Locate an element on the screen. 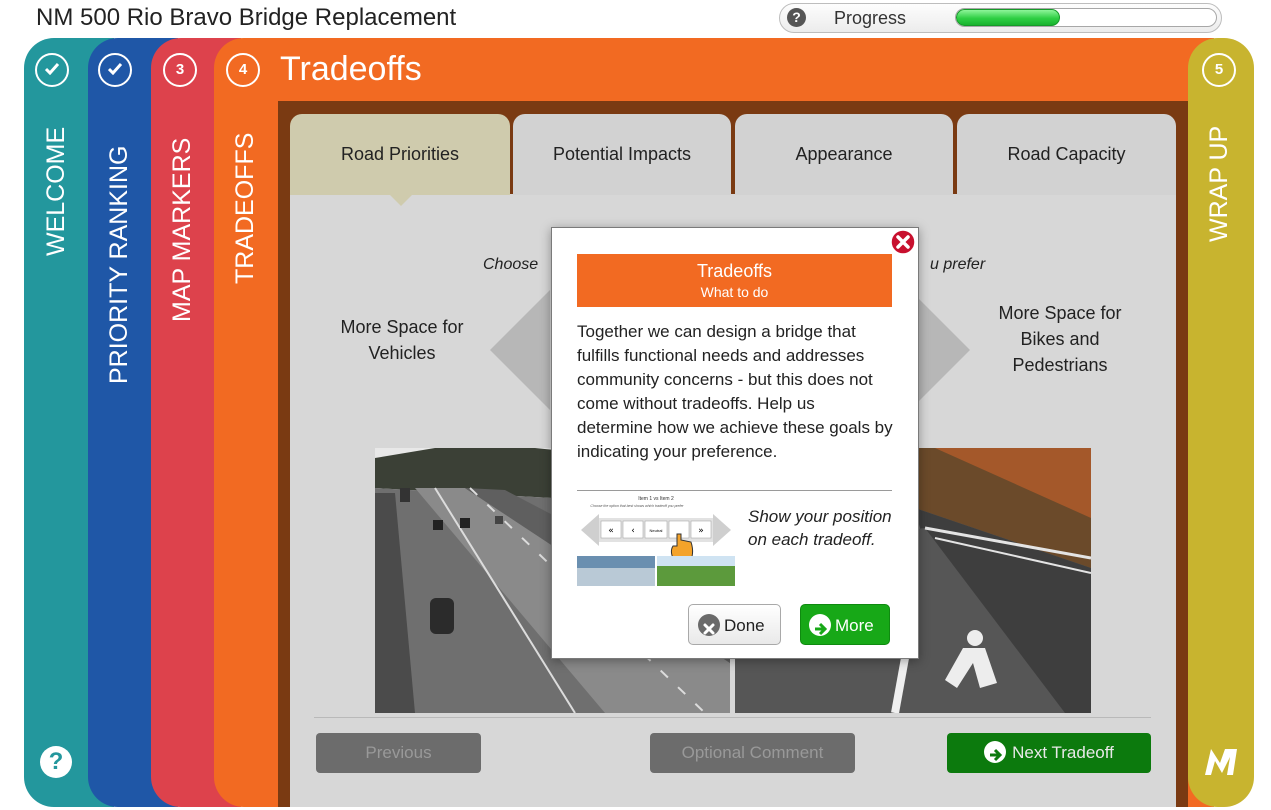 The width and height of the screenshot is (1271, 810). more-label: More is located at coordinates (854, 625).